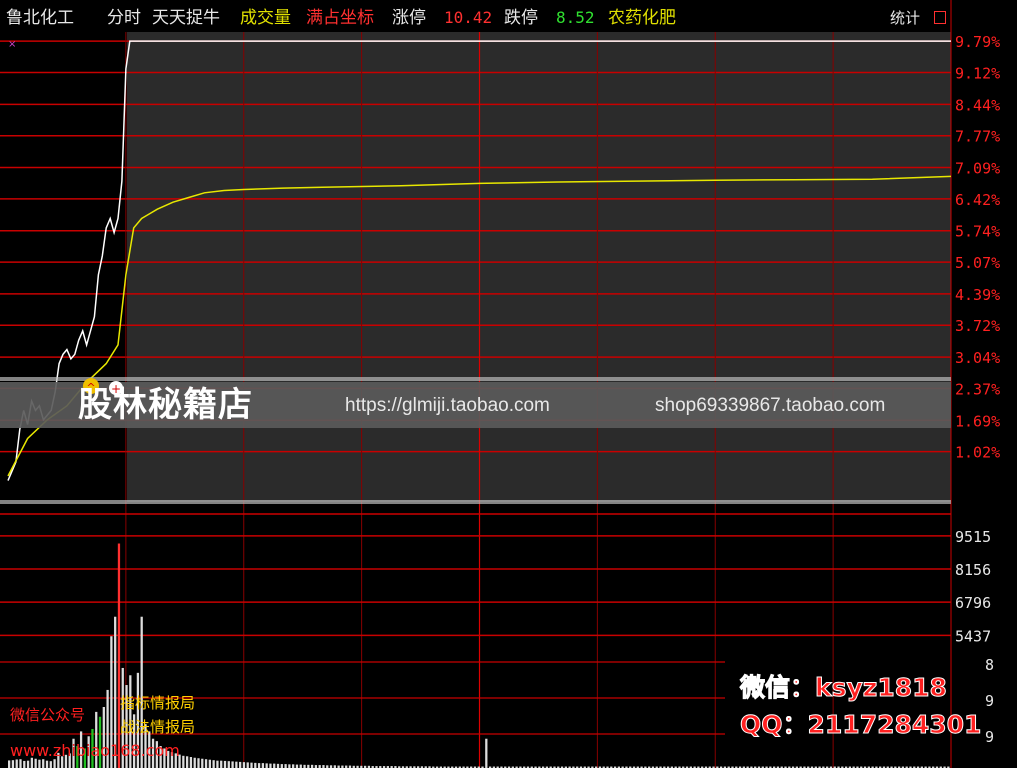  Describe the element at coordinates (468, 17) in the screenshot. I see `limit-up-value: 10.42` at that location.